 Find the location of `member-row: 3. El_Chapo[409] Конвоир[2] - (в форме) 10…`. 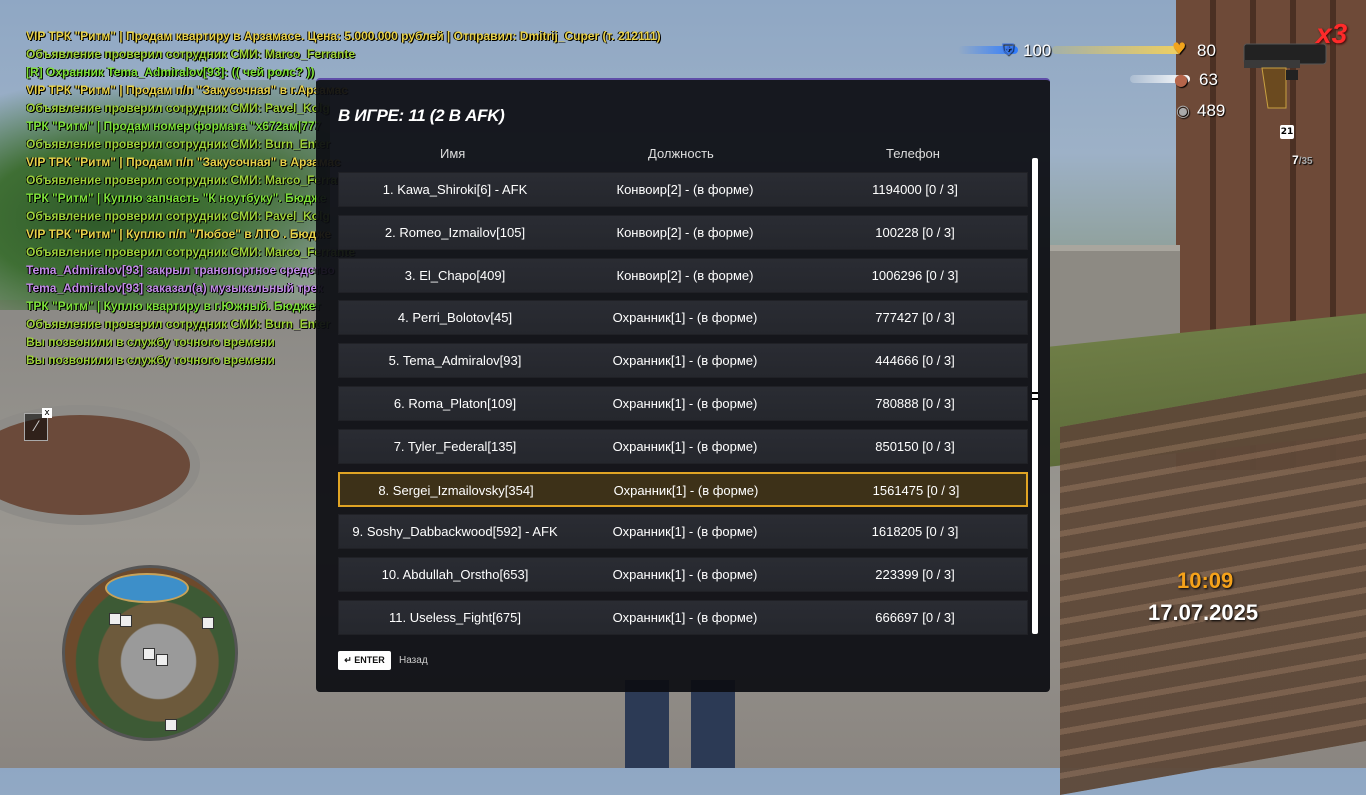

member-row: 3. El_Chapo[409] Конвоир[2] - (в форме) 10… is located at coordinates (683, 275).